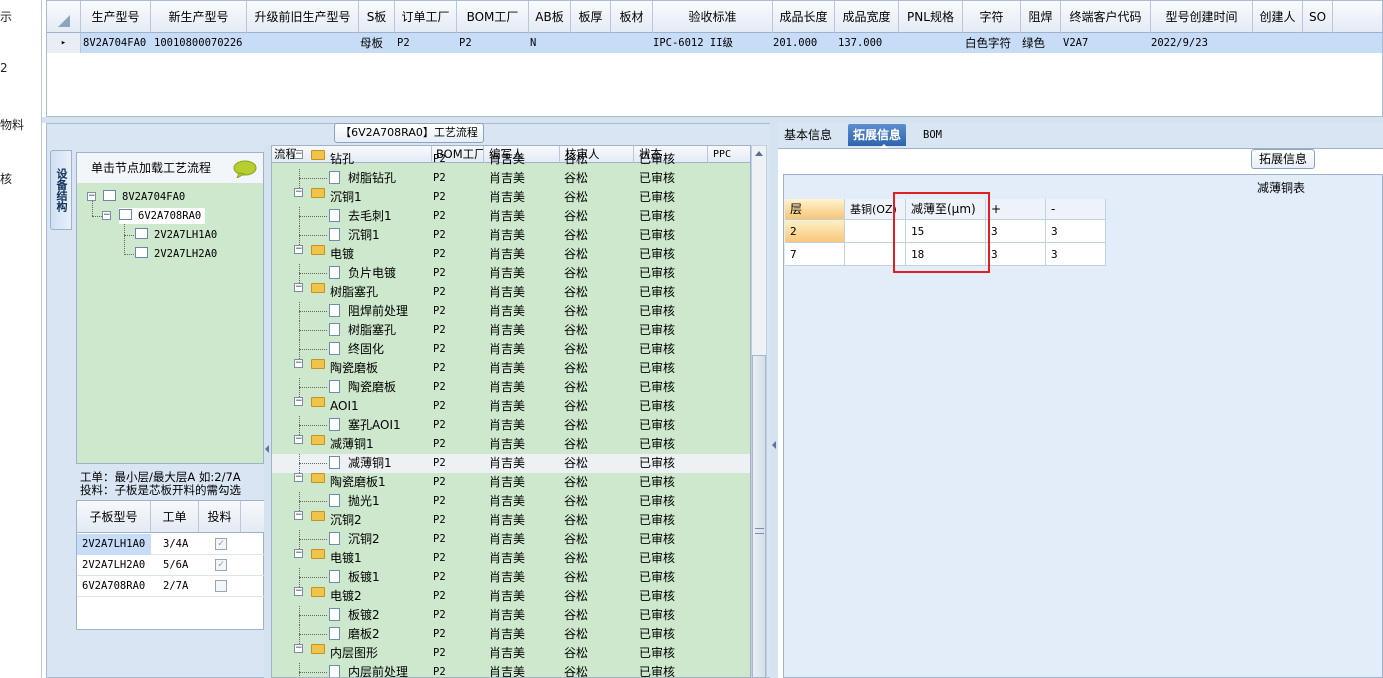  I want to click on cell-solder-mask: 绿色, so click(1033, 43).